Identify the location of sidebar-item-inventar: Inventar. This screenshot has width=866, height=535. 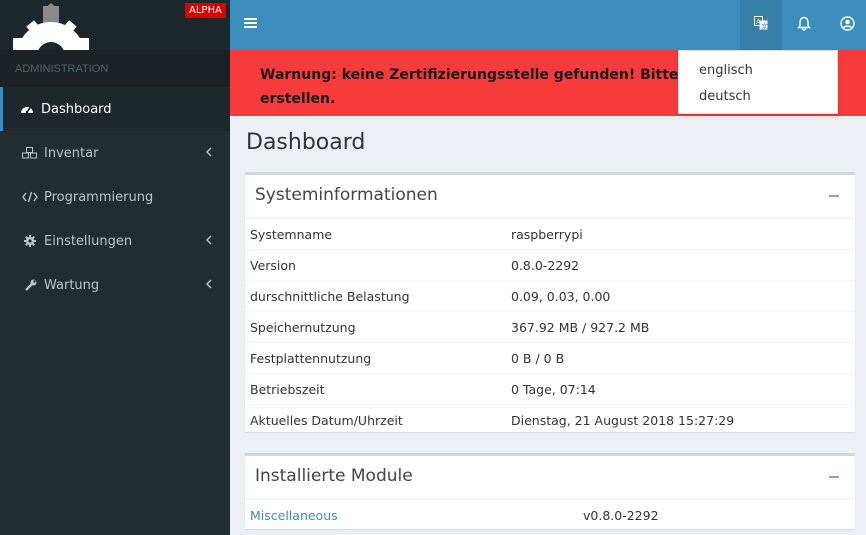
(115, 153).